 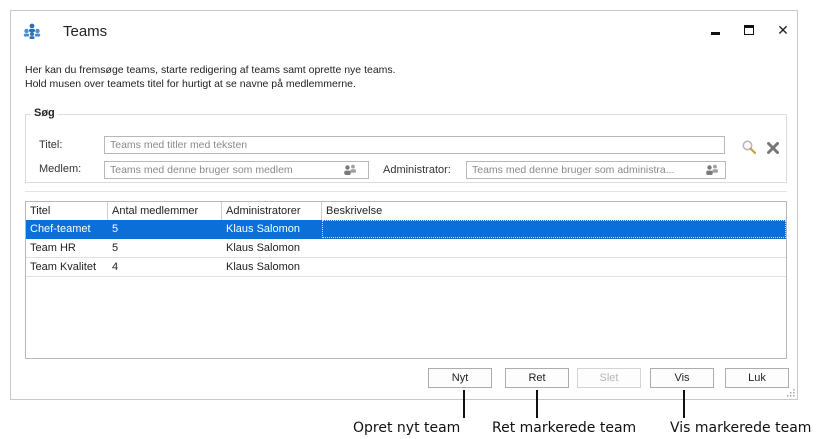 I want to click on callout-view-team: Vis markerede team, so click(x=741, y=428).